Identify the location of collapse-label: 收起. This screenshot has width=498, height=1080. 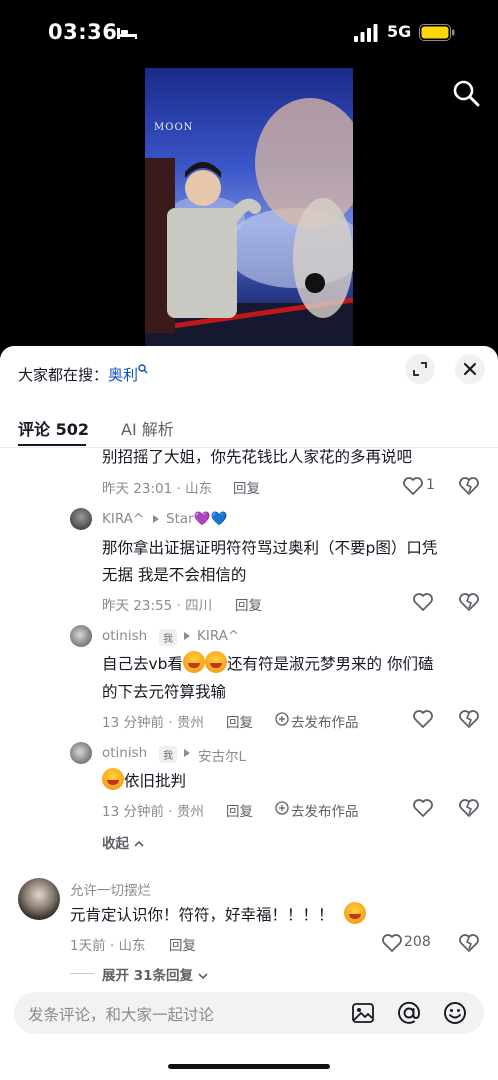
(115, 844).